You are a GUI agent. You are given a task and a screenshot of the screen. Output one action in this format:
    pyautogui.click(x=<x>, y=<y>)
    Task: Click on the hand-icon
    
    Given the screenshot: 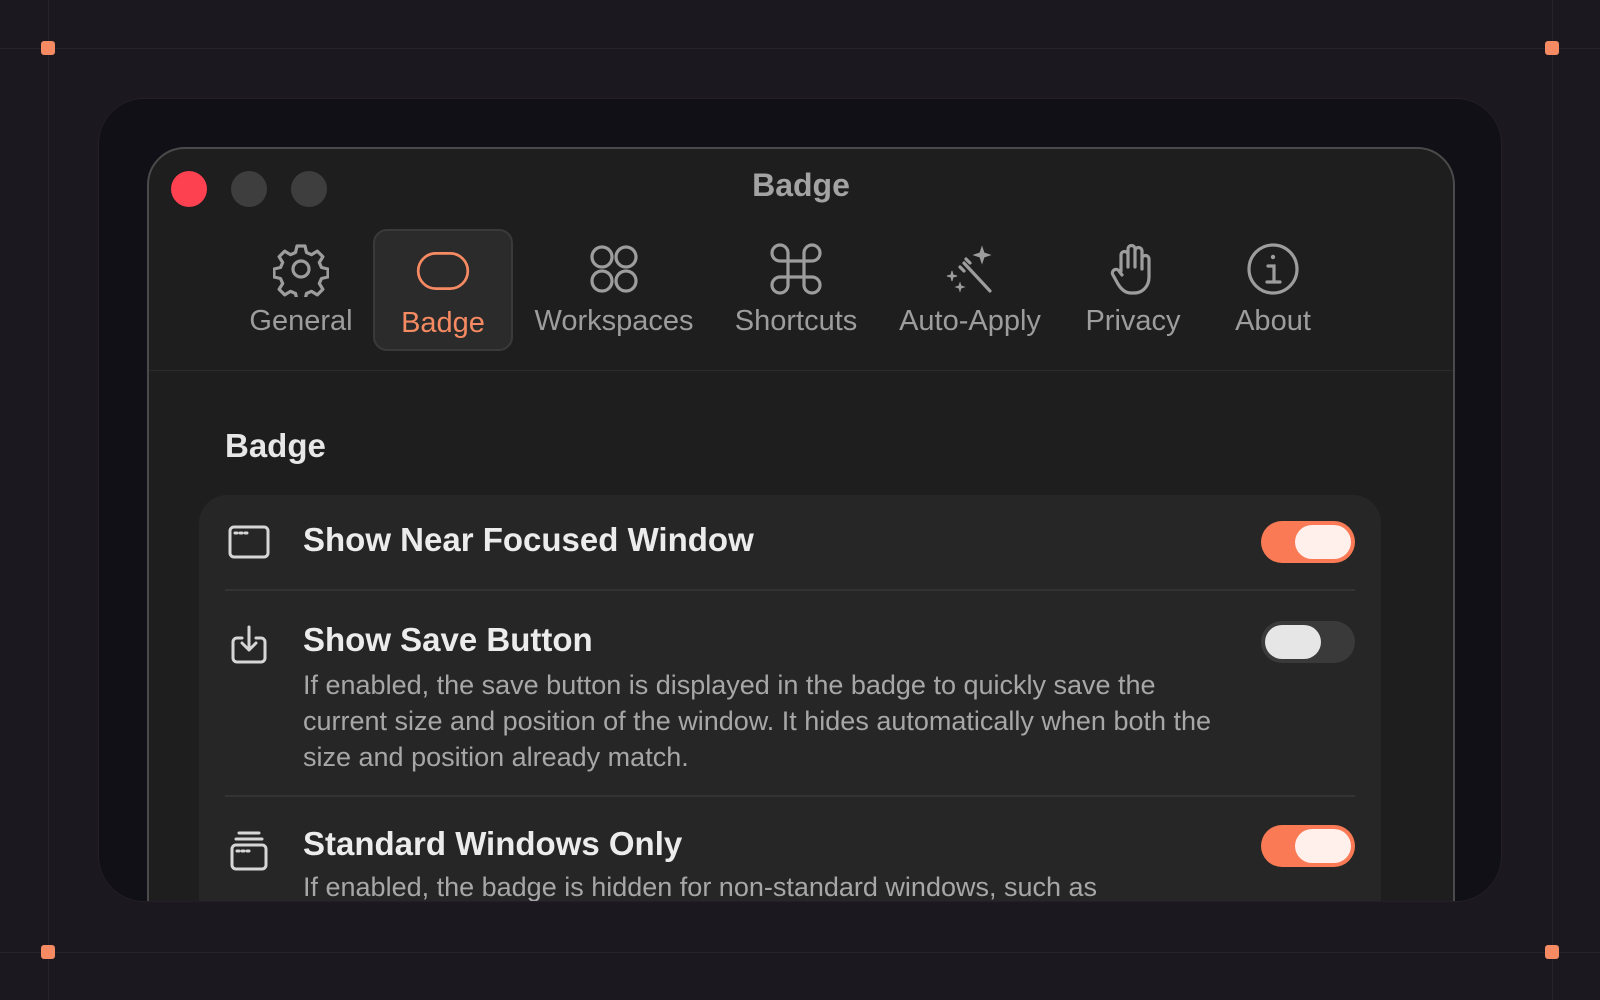 What is the action you would take?
    pyautogui.click(x=1133, y=269)
    